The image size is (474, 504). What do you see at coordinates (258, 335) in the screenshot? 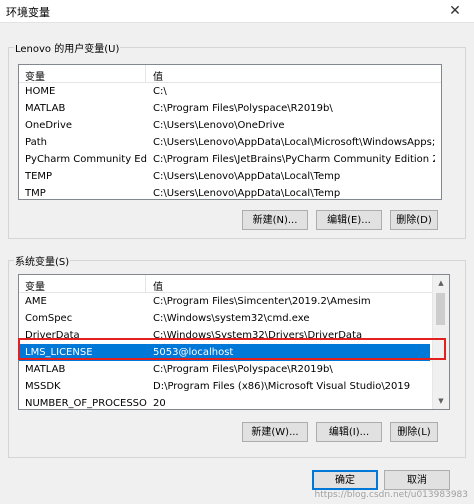
I see `variable-value: C:\Windows\System32\Drivers\DriverData` at bounding box center [258, 335].